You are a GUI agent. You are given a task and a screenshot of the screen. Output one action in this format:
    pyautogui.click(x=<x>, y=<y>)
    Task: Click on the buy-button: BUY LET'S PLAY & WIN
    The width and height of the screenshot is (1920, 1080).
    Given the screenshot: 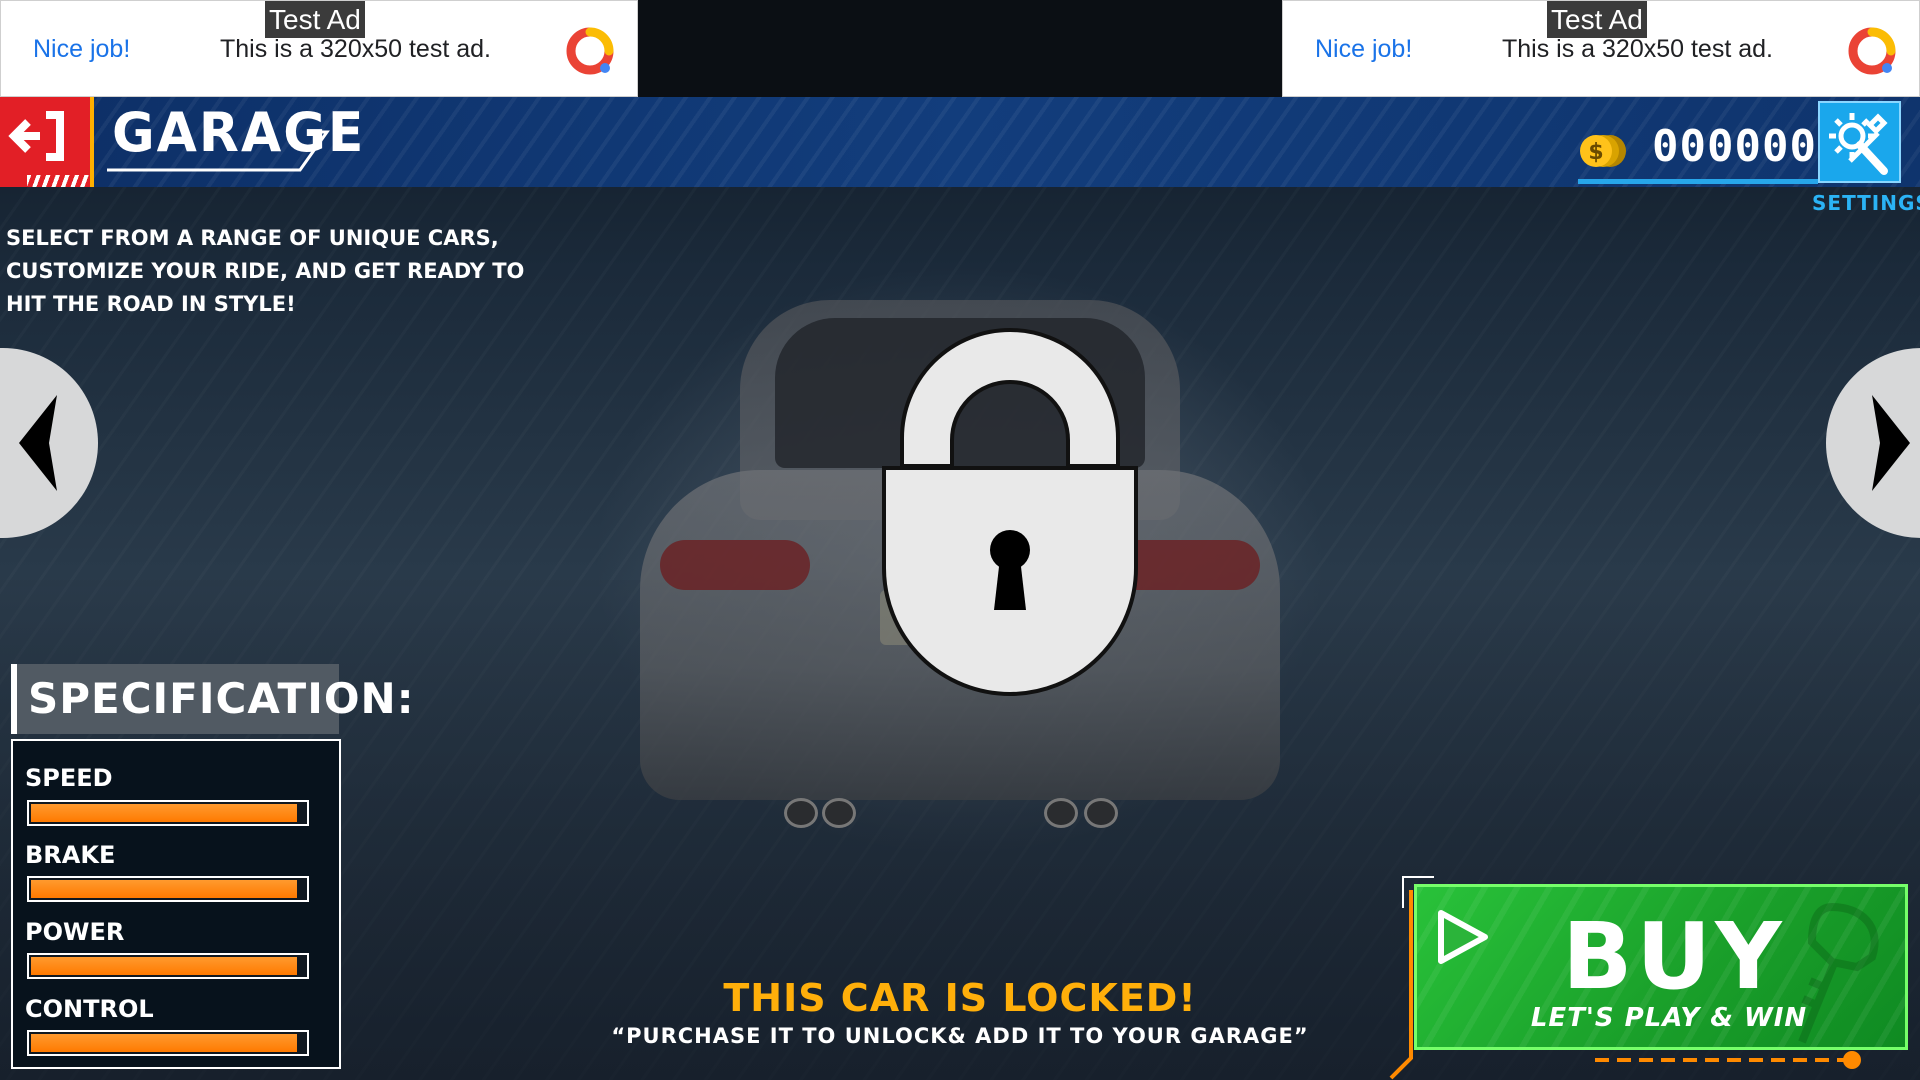 What is the action you would take?
    pyautogui.click(x=1661, y=967)
    